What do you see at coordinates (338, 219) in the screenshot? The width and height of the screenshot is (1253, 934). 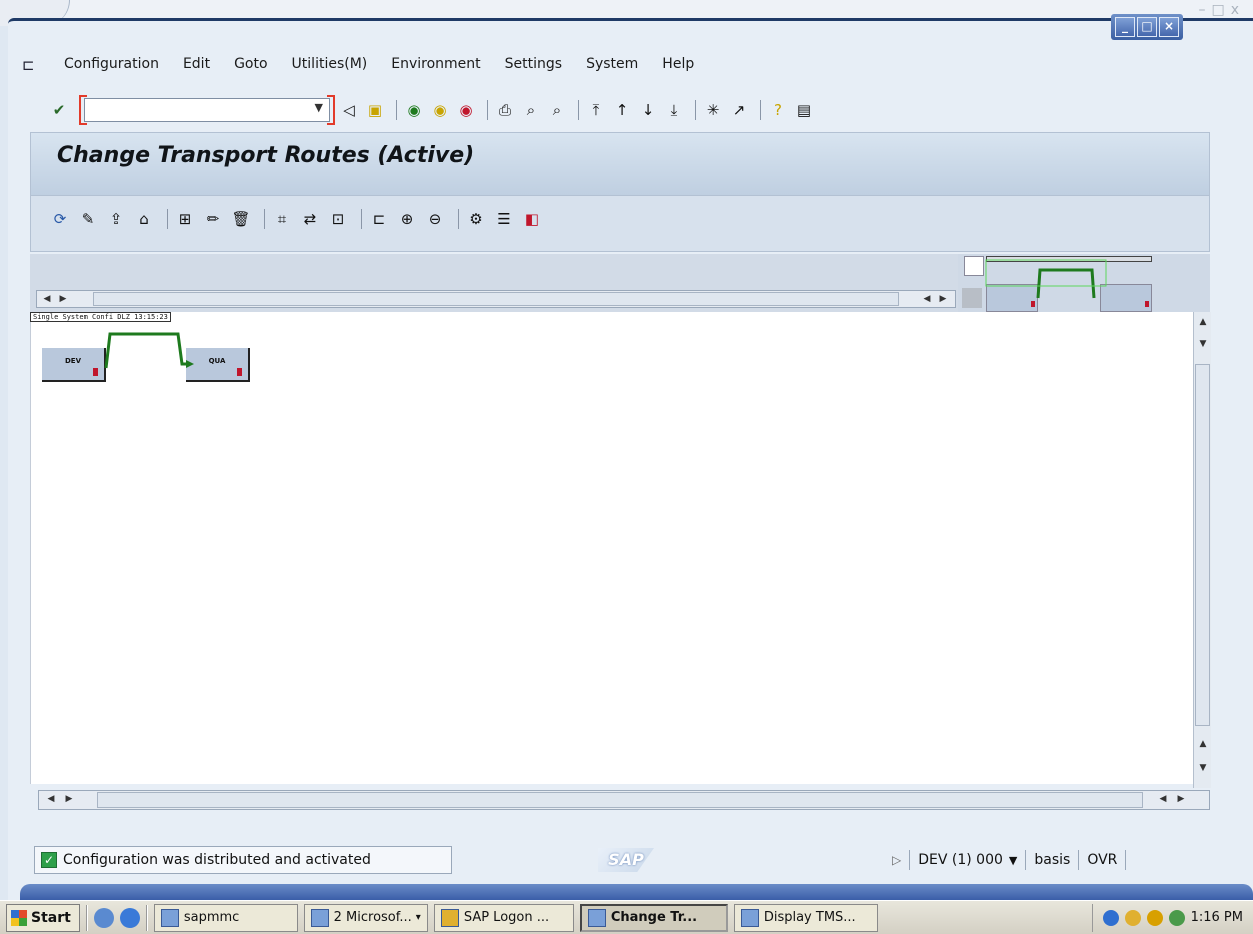 I see `check-icon: ⊡` at bounding box center [338, 219].